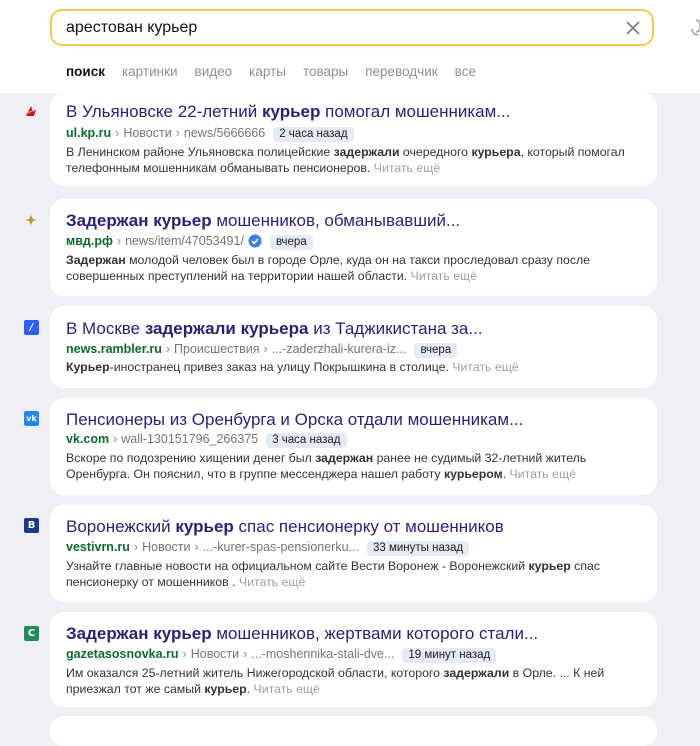  Describe the element at coordinates (89, 241) in the screenshot. I see `result-domain: мвд.рф` at that location.